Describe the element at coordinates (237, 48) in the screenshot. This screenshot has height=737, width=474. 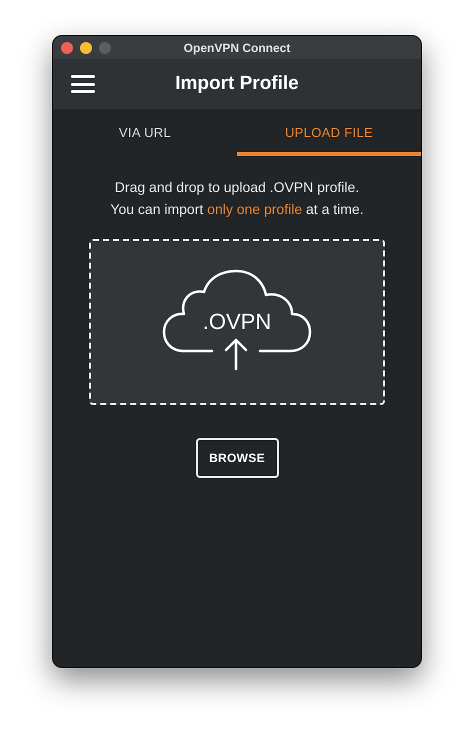
I see `window-title: OpenVPN Connect` at that location.